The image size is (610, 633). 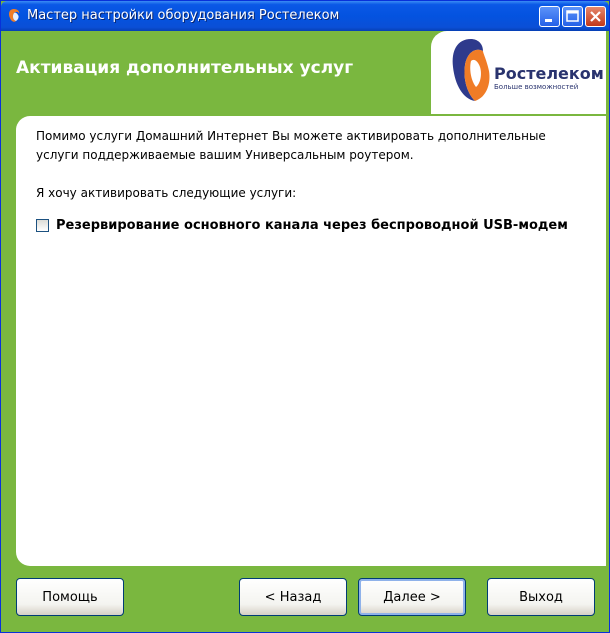 I want to click on services-prompt: Я хочу активировать следующие услуги:, so click(x=166, y=193).